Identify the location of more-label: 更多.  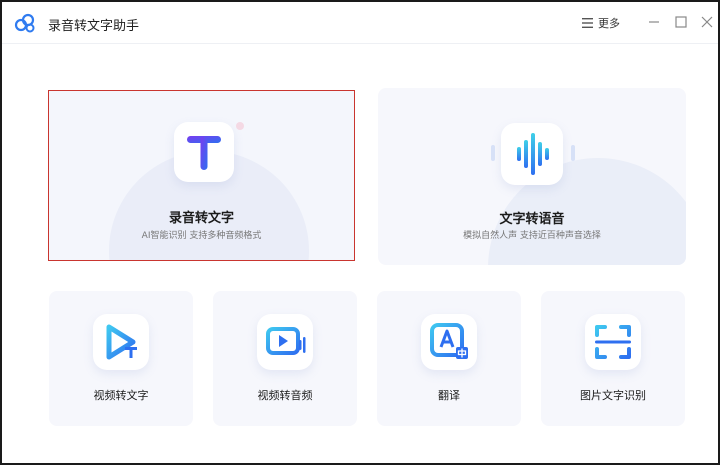
(609, 23).